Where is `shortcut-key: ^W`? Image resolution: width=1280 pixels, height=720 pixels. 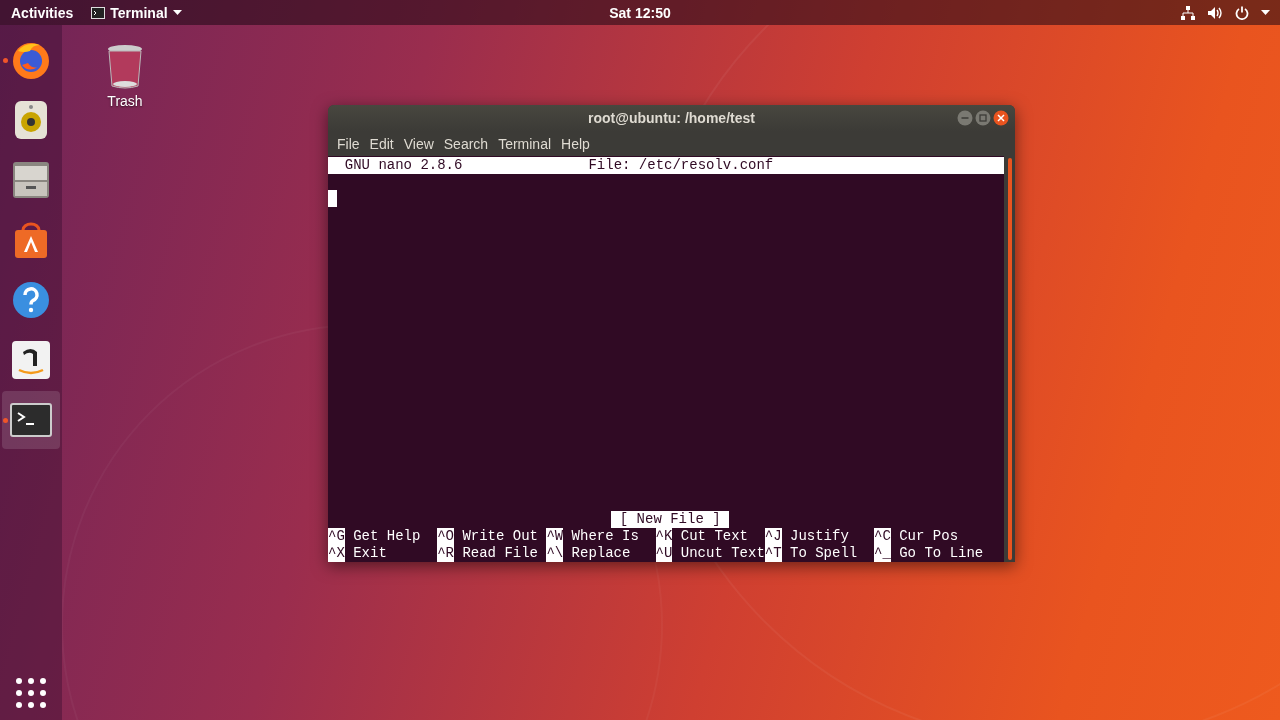
shortcut-key: ^W is located at coordinates (555, 536).